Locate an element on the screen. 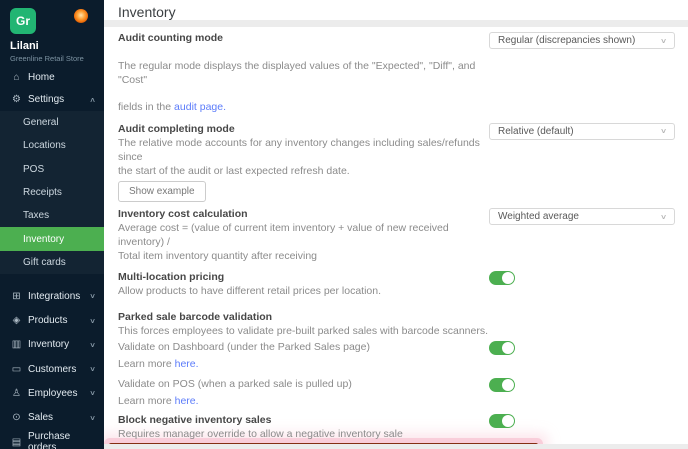 This screenshot has width=688, height=449. sidebar-item-employees: ♙ Employees ∨ is located at coordinates (52, 393).